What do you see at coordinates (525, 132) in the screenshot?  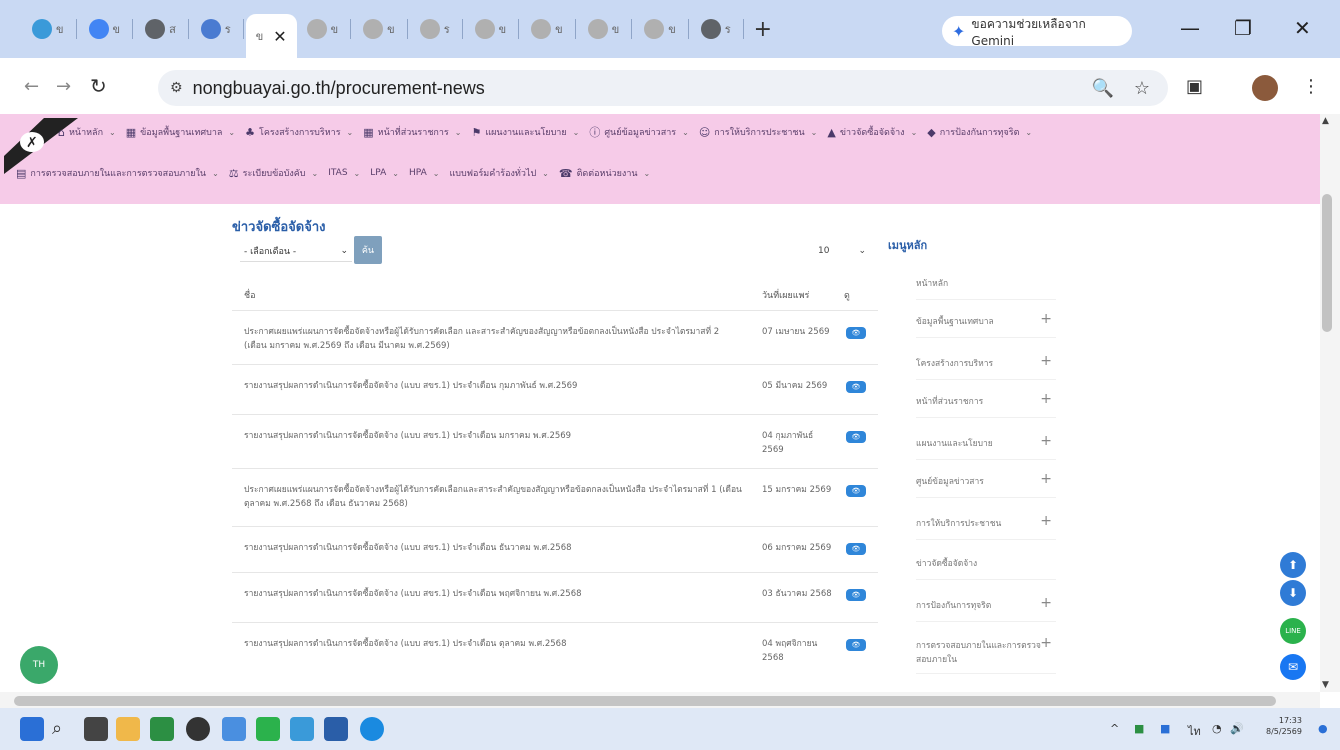 I see `nav-item: ⚑ แผนงานและนโยบาย ⌄` at bounding box center [525, 132].